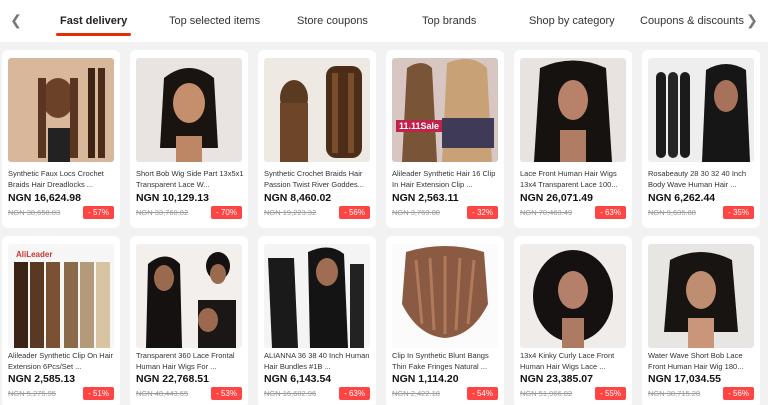 This screenshot has height=405, width=768. What do you see at coordinates (32, 393) in the screenshot?
I see `product-old-price: NGN 5,275.95` at bounding box center [32, 393].